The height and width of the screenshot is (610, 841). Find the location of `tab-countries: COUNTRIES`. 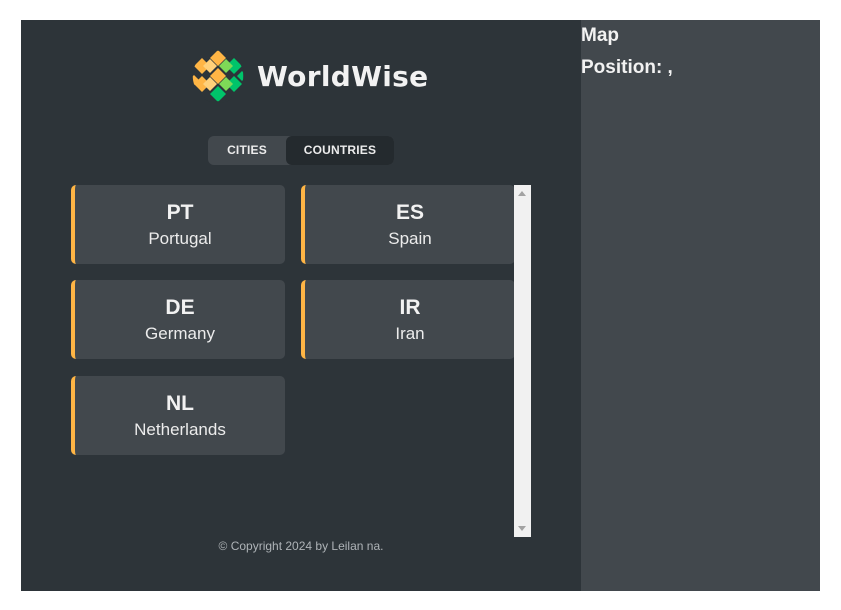

tab-countries: COUNTRIES is located at coordinates (340, 150).